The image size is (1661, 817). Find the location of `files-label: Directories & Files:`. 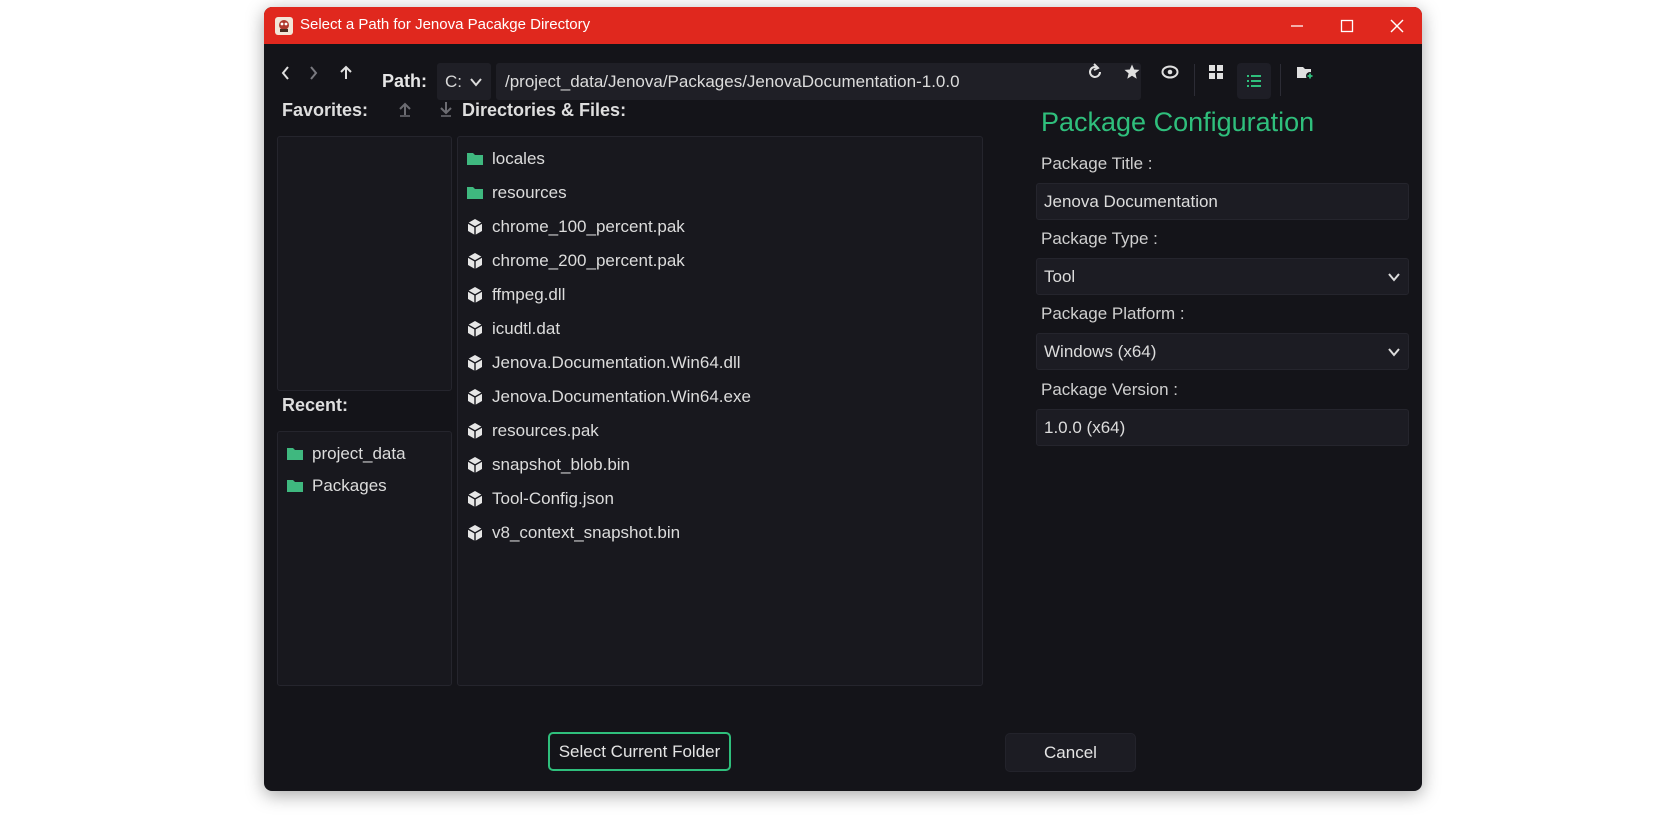

files-label: Directories & Files: is located at coordinates (544, 110).